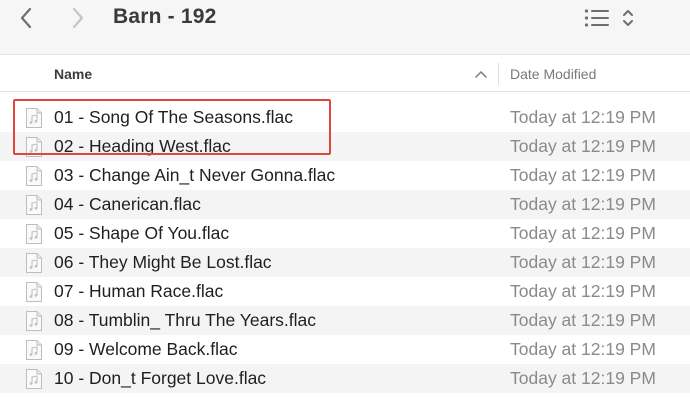  What do you see at coordinates (345, 27) in the screenshot?
I see `toolbar: Barn - 192` at bounding box center [345, 27].